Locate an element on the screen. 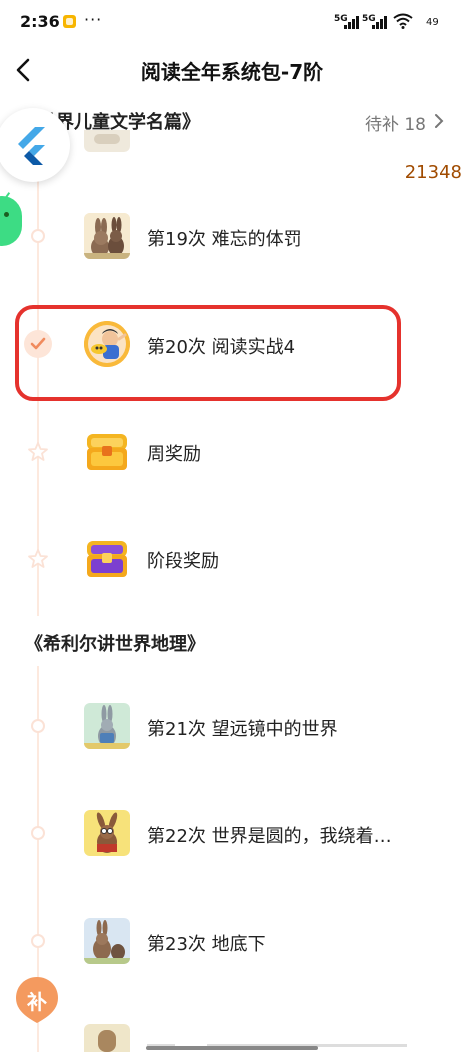 Image resolution: width=464 pixels, height=1052 pixels. notification-app-icon is located at coordinates (69, 21).